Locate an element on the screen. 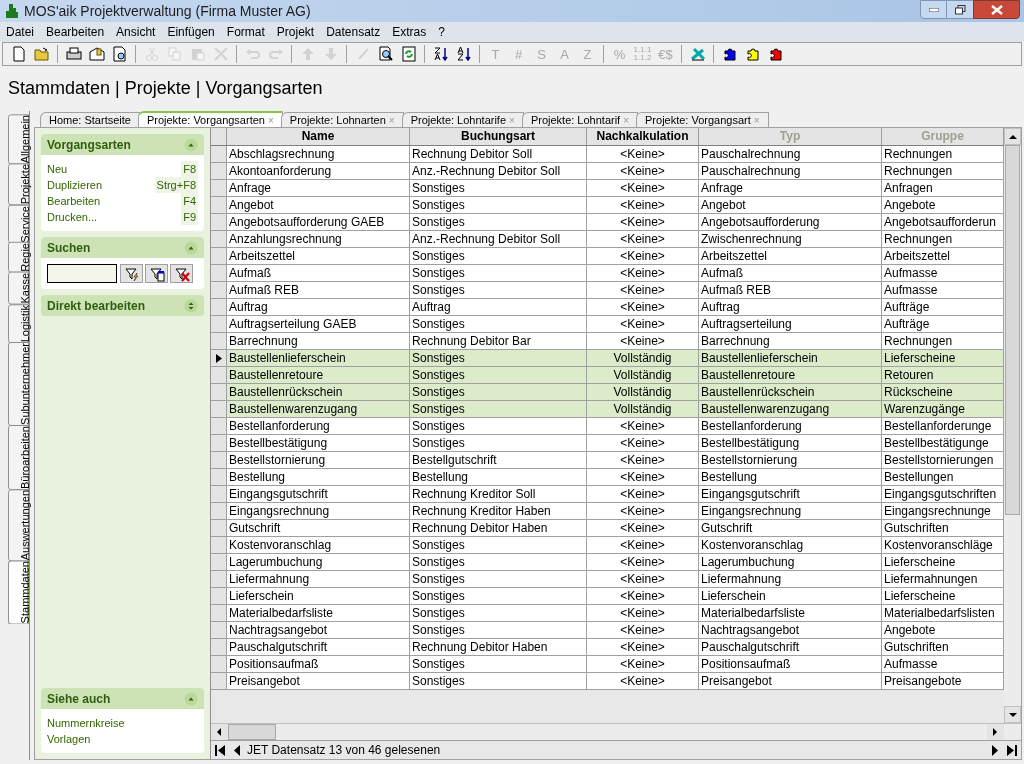 The width and height of the screenshot is (1024, 764). vertical-scrollbar is located at coordinates (1012, 425).